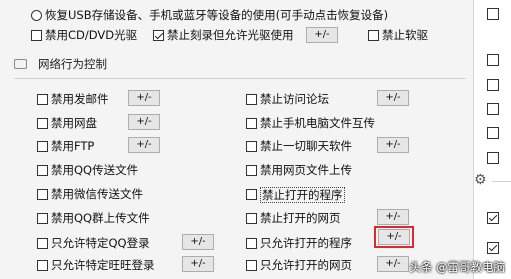 The image size is (511, 279). Describe the element at coordinates (294, 99) in the screenshot. I see `right-item-label: 禁止访问论坛` at that location.